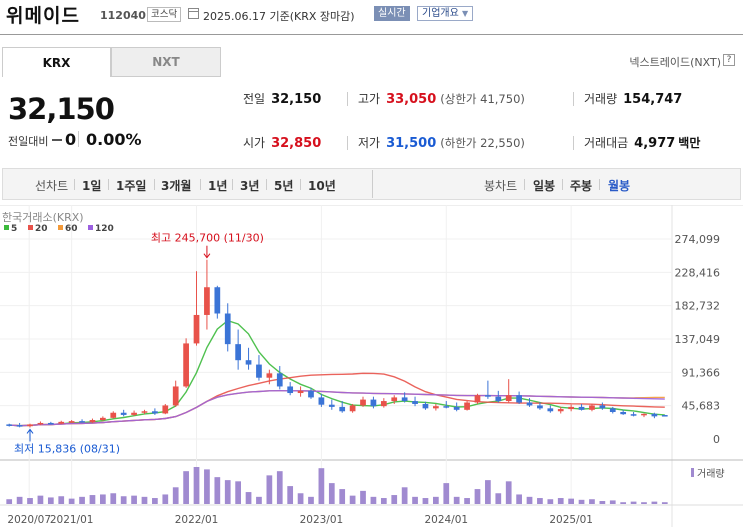  I want to click on period-10y: 10년, so click(322, 185).